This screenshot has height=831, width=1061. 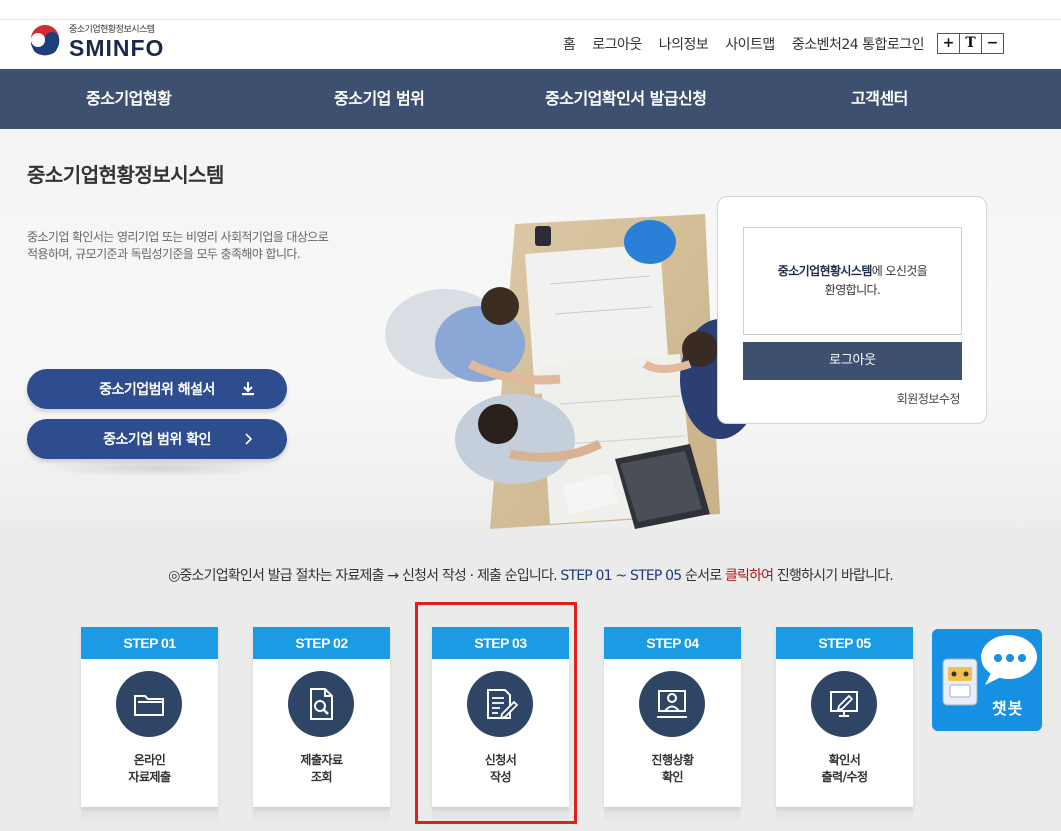 What do you see at coordinates (572, 371) in the screenshot?
I see `meeting-photo` at bounding box center [572, 371].